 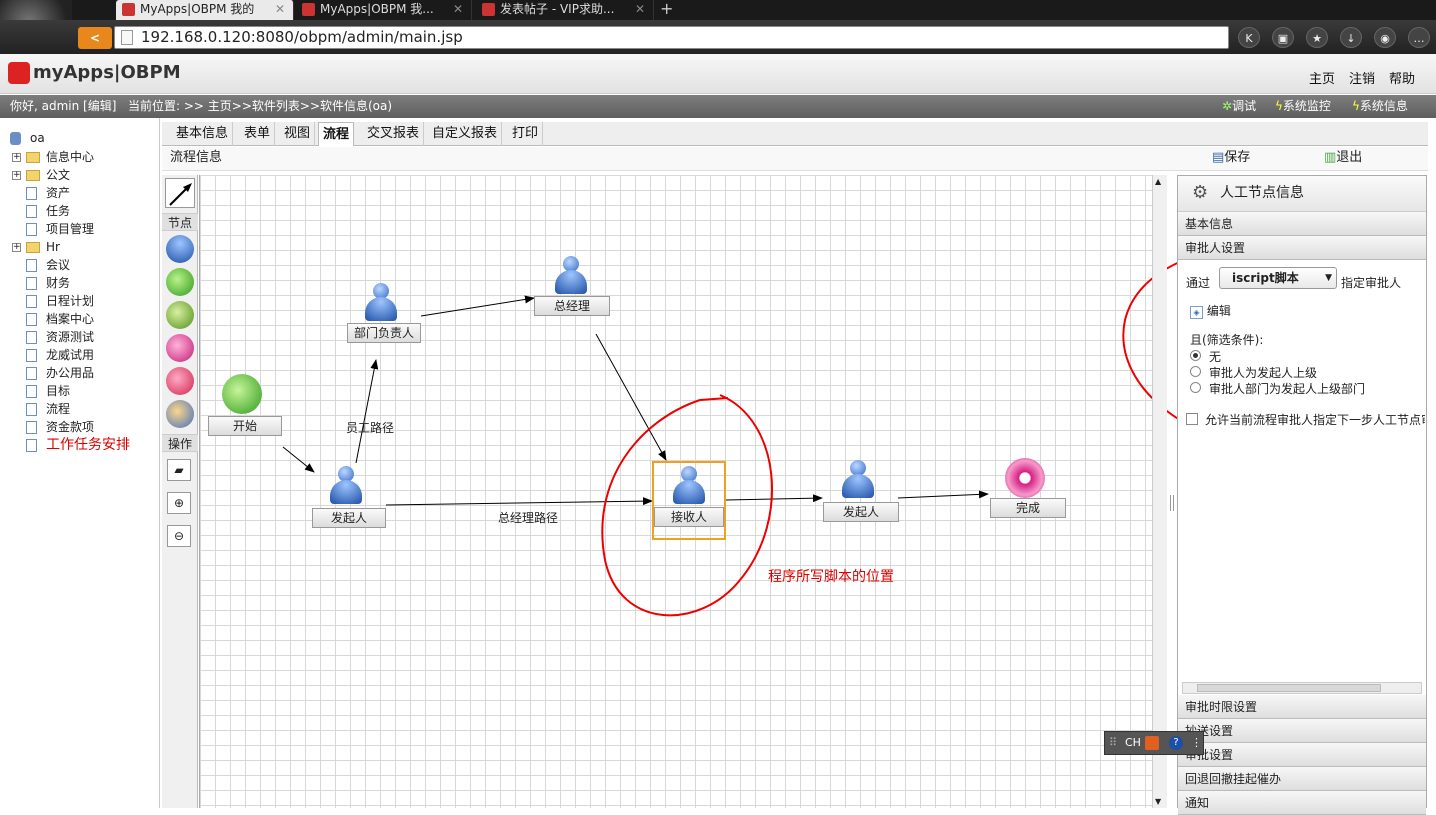 I want to click on edge-gm-receiver, so click(x=631, y=397).